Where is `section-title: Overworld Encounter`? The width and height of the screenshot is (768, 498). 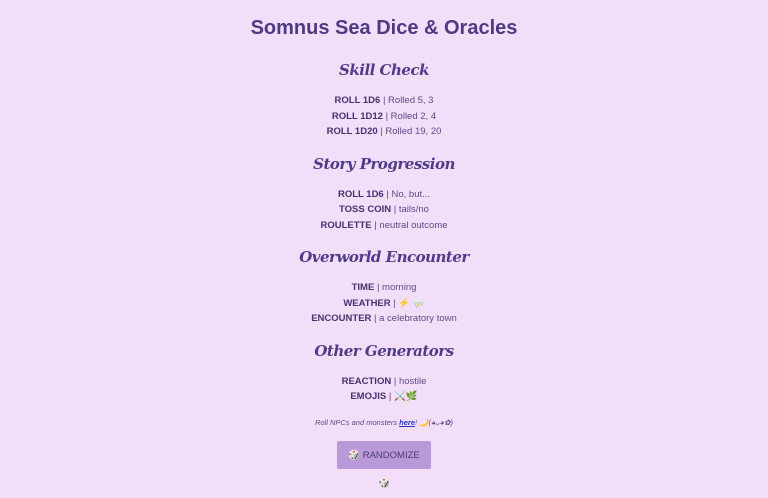
section-title: Overworld Encounter is located at coordinates (384, 257).